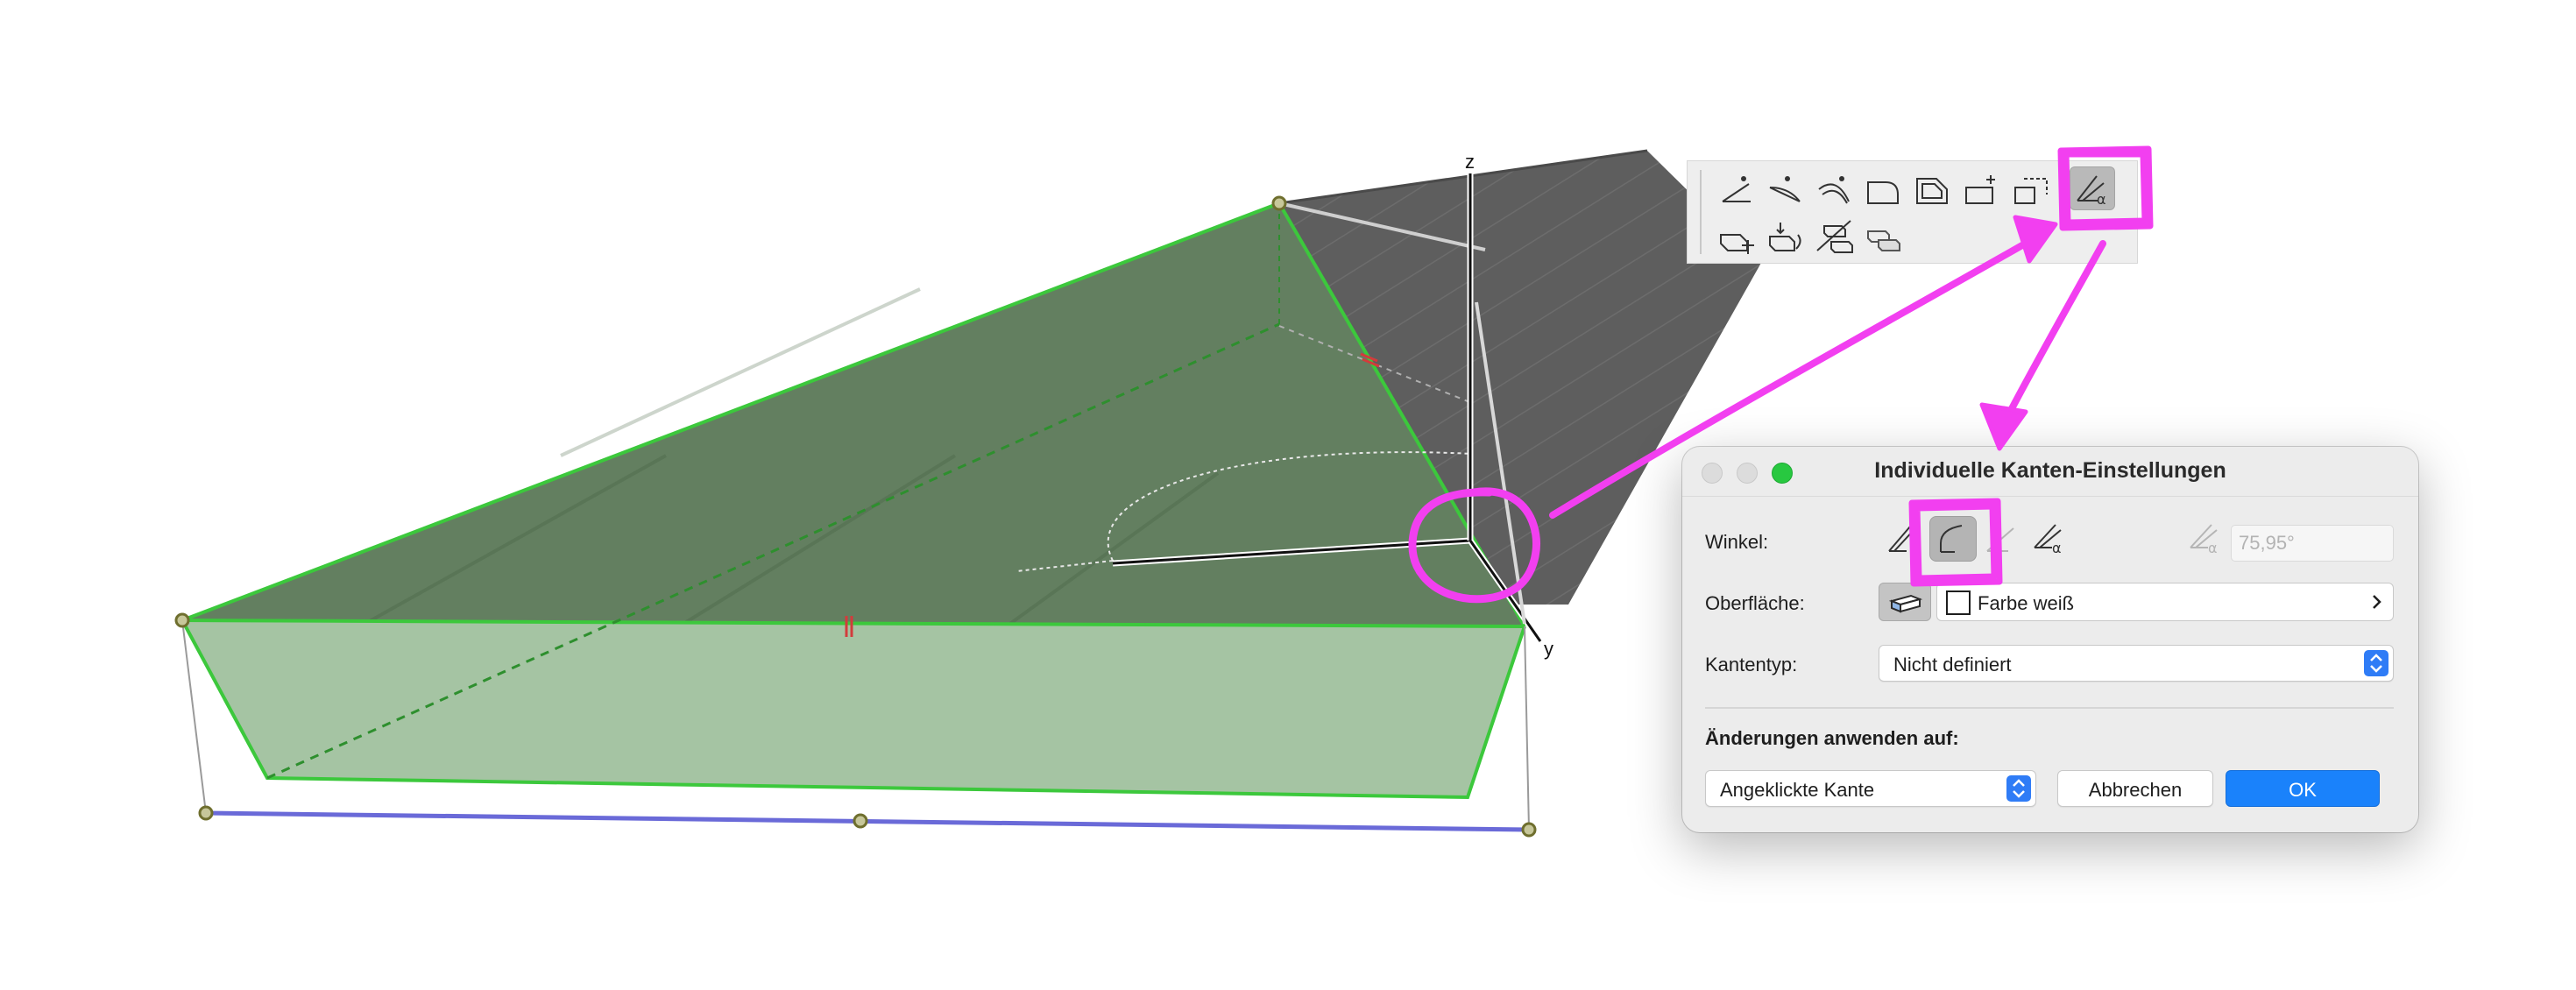 The width and height of the screenshot is (2576, 990). I want to click on edge-type-value: Nicht definiert, so click(1952, 664).